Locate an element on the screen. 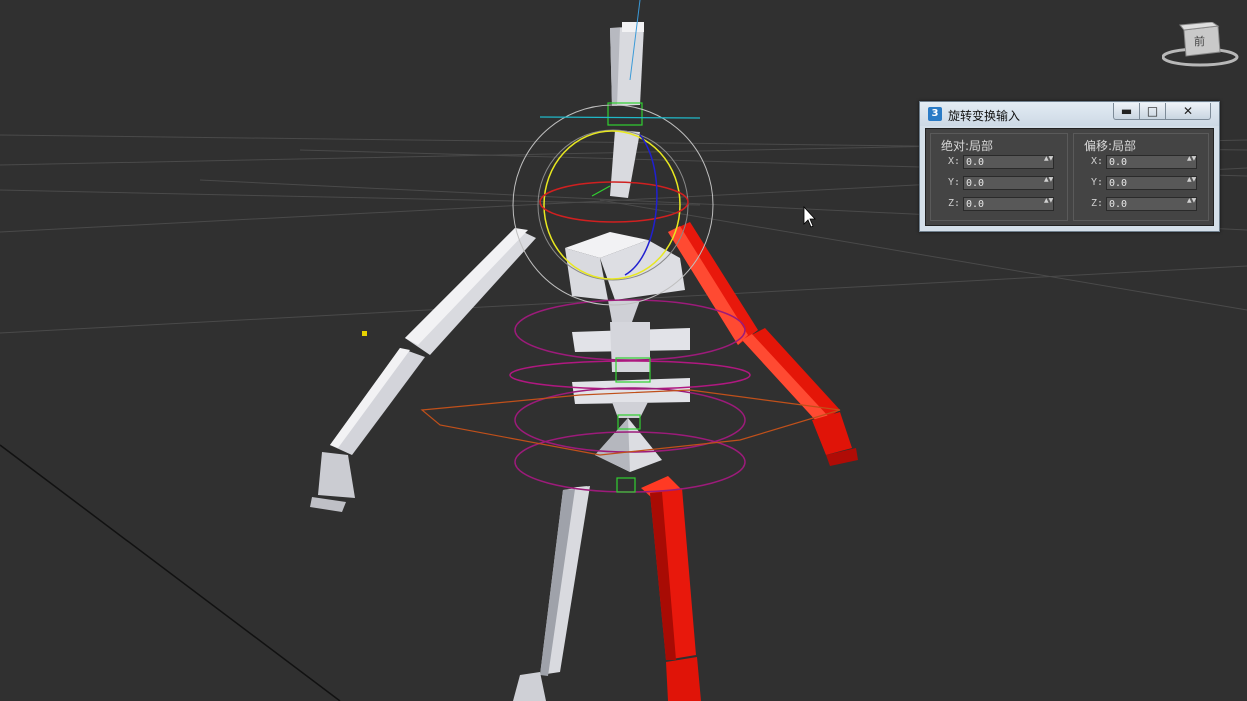  absolute-y-row: Y: 0.0 ▲▼ is located at coordinates (1001, 183).